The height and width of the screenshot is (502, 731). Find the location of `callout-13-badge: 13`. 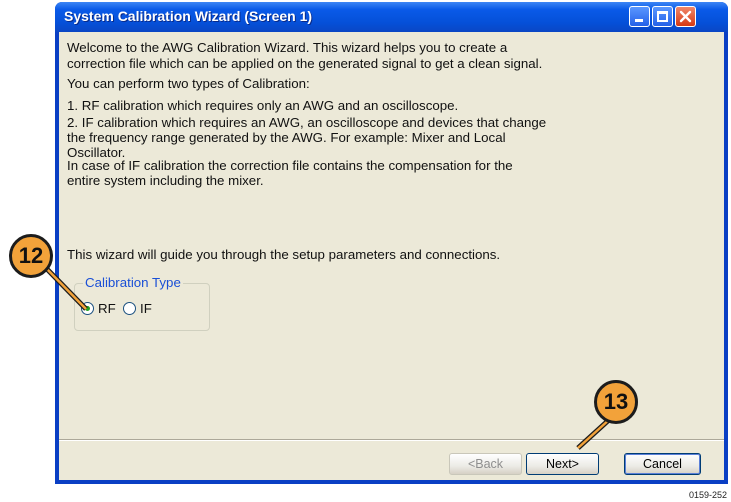

callout-13-badge: 13 is located at coordinates (616, 402).